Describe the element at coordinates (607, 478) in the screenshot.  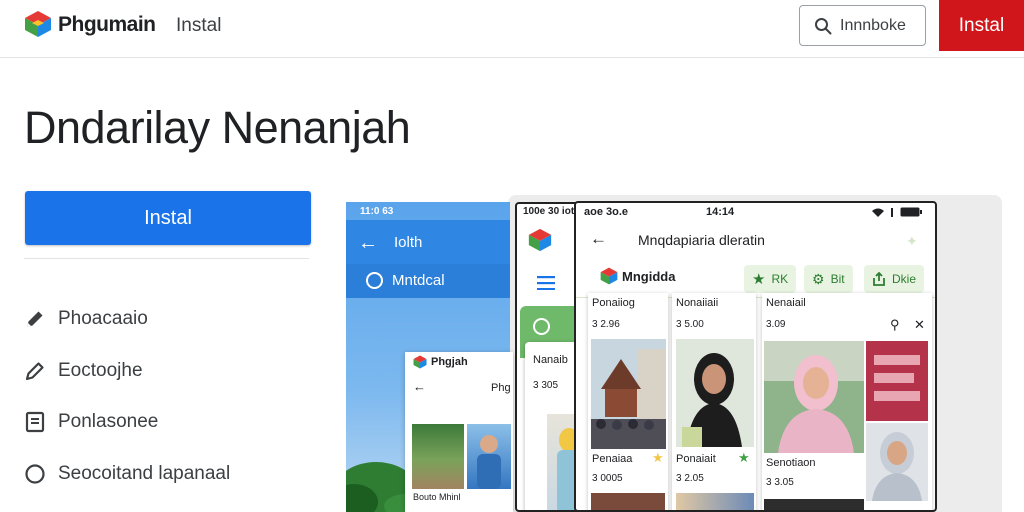
I see `card-count: 3 0005` at that location.